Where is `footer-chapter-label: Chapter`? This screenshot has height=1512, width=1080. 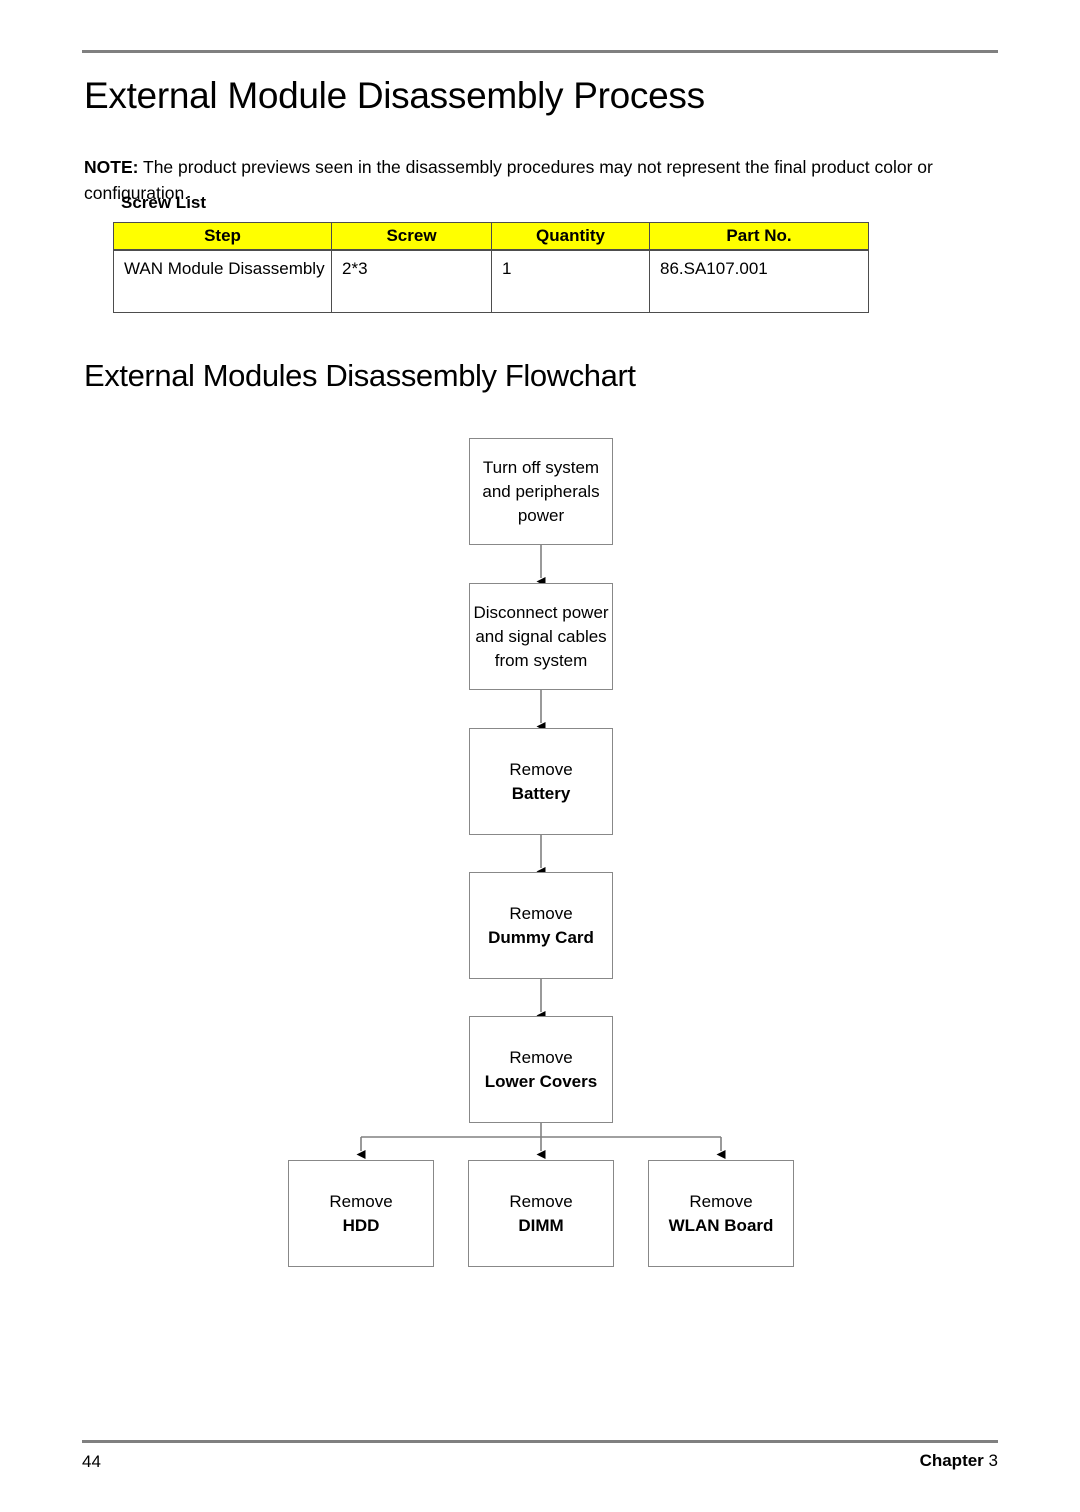 footer-chapter-label: Chapter is located at coordinates (951, 1460).